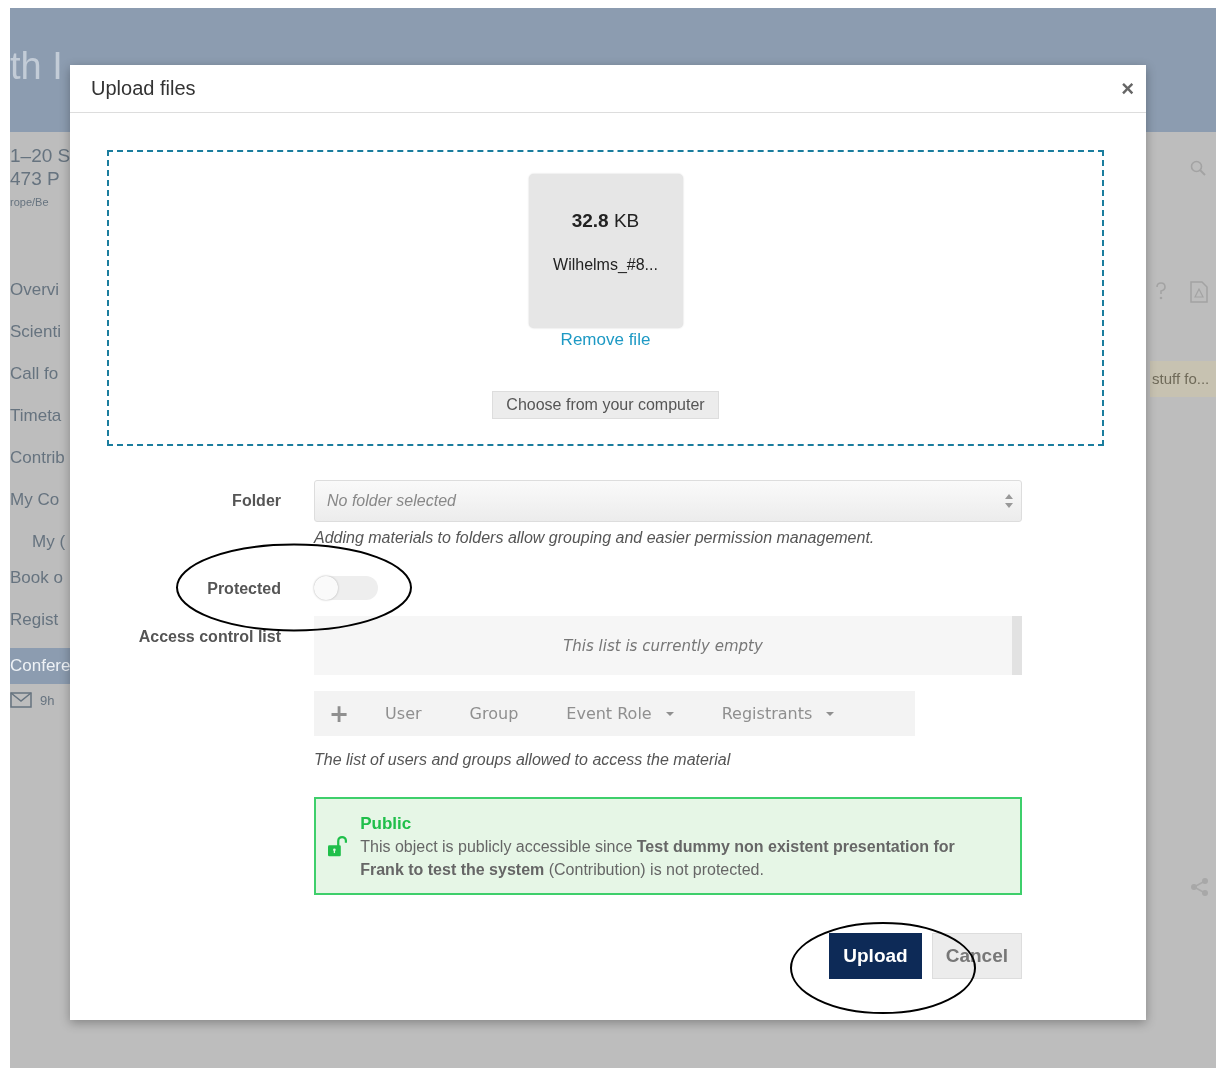  What do you see at coordinates (523, 760) in the screenshot?
I see `acl-help-text: The list of users and groups allowed to access the material` at bounding box center [523, 760].